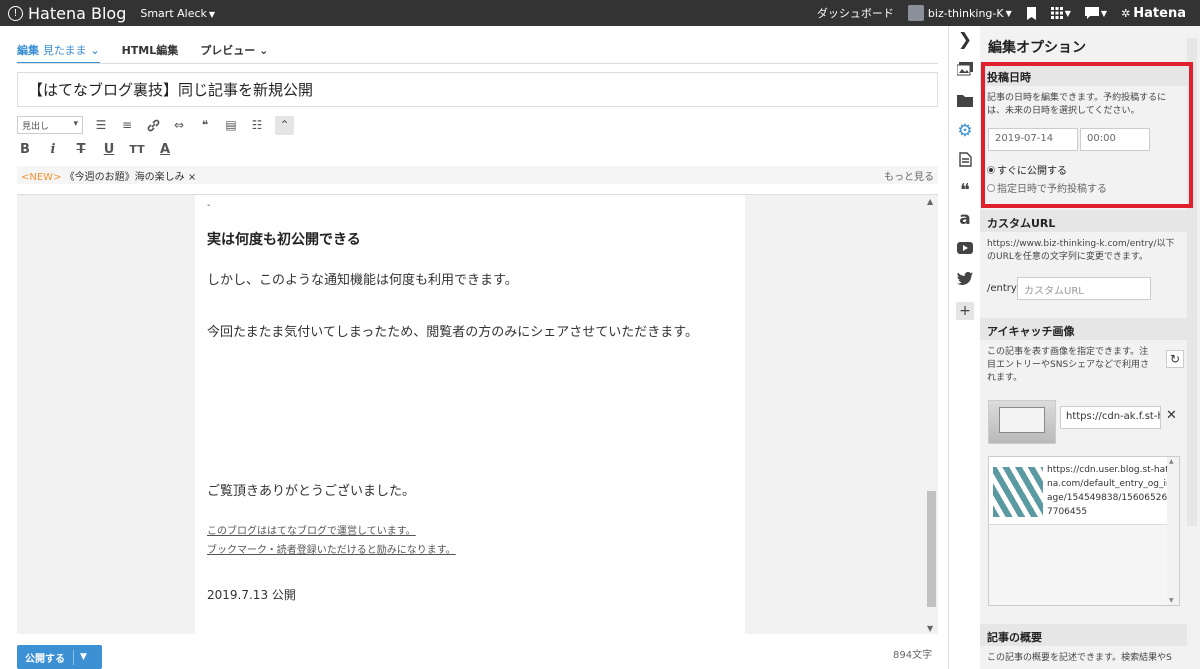  Describe the element at coordinates (1083, 221) in the screenshot. I see `section-heading: カスタムURL` at that location.